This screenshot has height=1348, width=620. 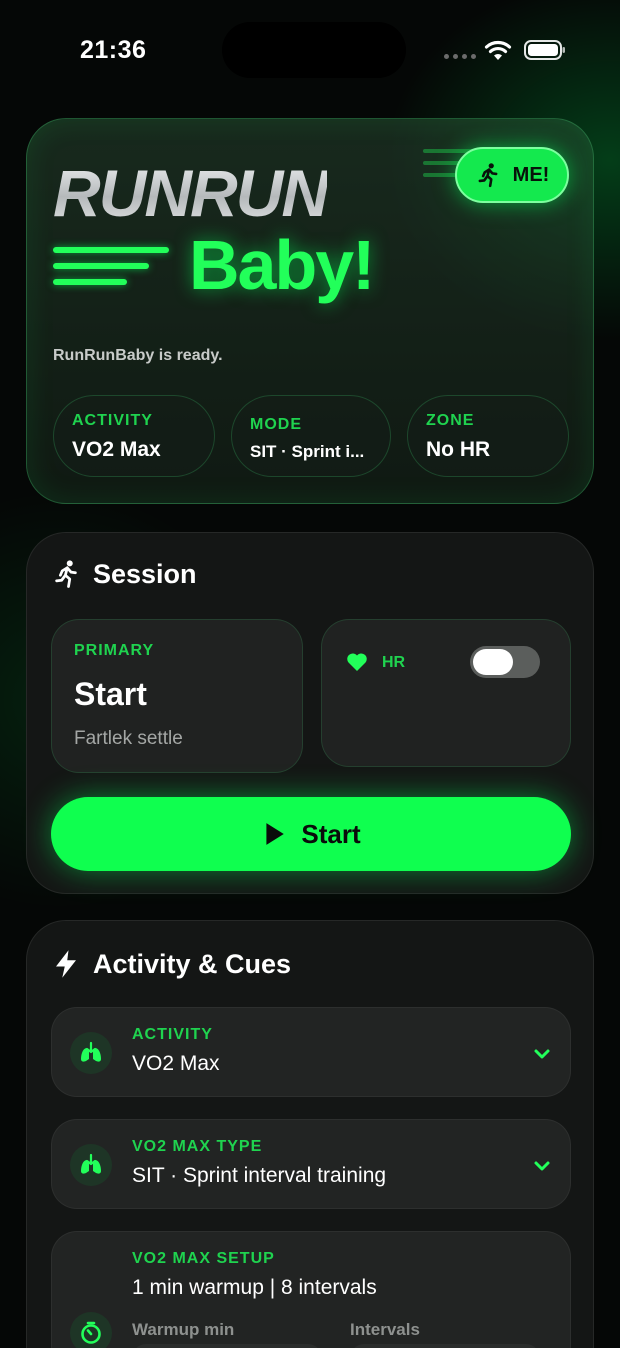 What do you see at coordinates (192, 964) in the screenshot?
I see `activity-cues-title: Activity & Cues` at bounding box center [192, 964].